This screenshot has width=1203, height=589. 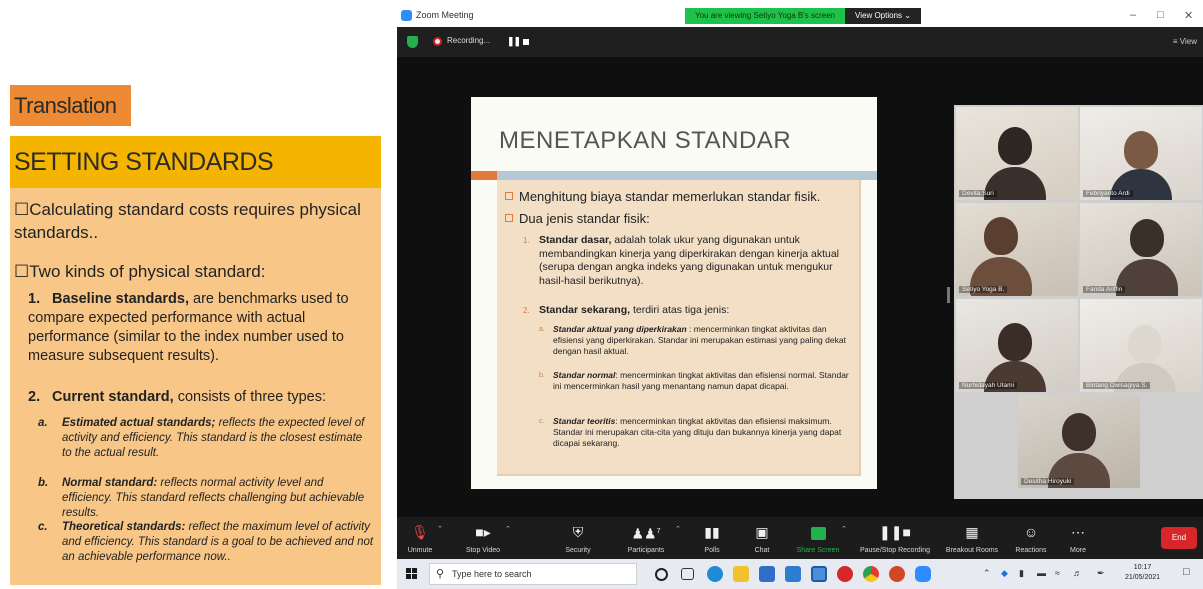 I want to click on breakout-rooms-button: ▦ Breakout Rooms, so click(x=972, y=537).